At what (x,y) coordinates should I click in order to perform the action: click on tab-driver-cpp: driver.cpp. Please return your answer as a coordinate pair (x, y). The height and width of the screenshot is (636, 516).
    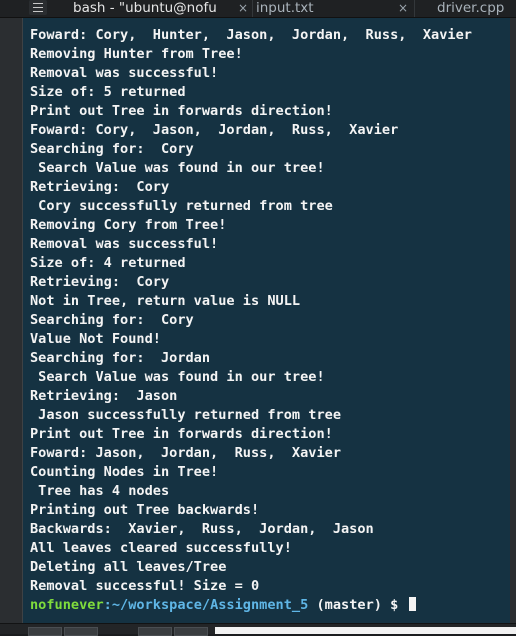
    Looking at the image, I should click on (476, 8).